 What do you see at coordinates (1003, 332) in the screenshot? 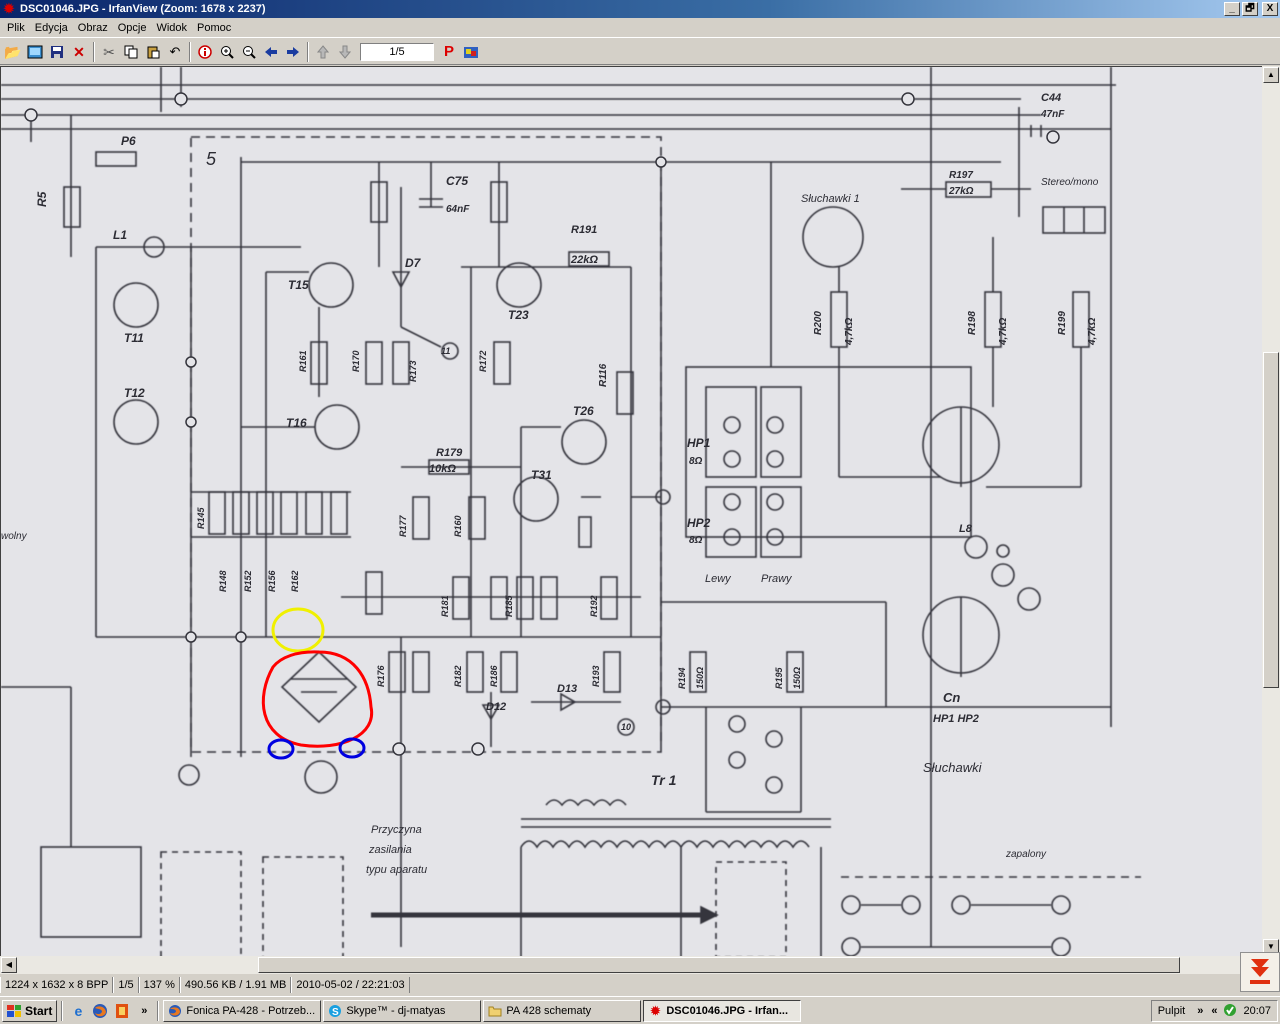
I see `label-r198-value: 4,7kΩ` at bounding box center [1003, 332].